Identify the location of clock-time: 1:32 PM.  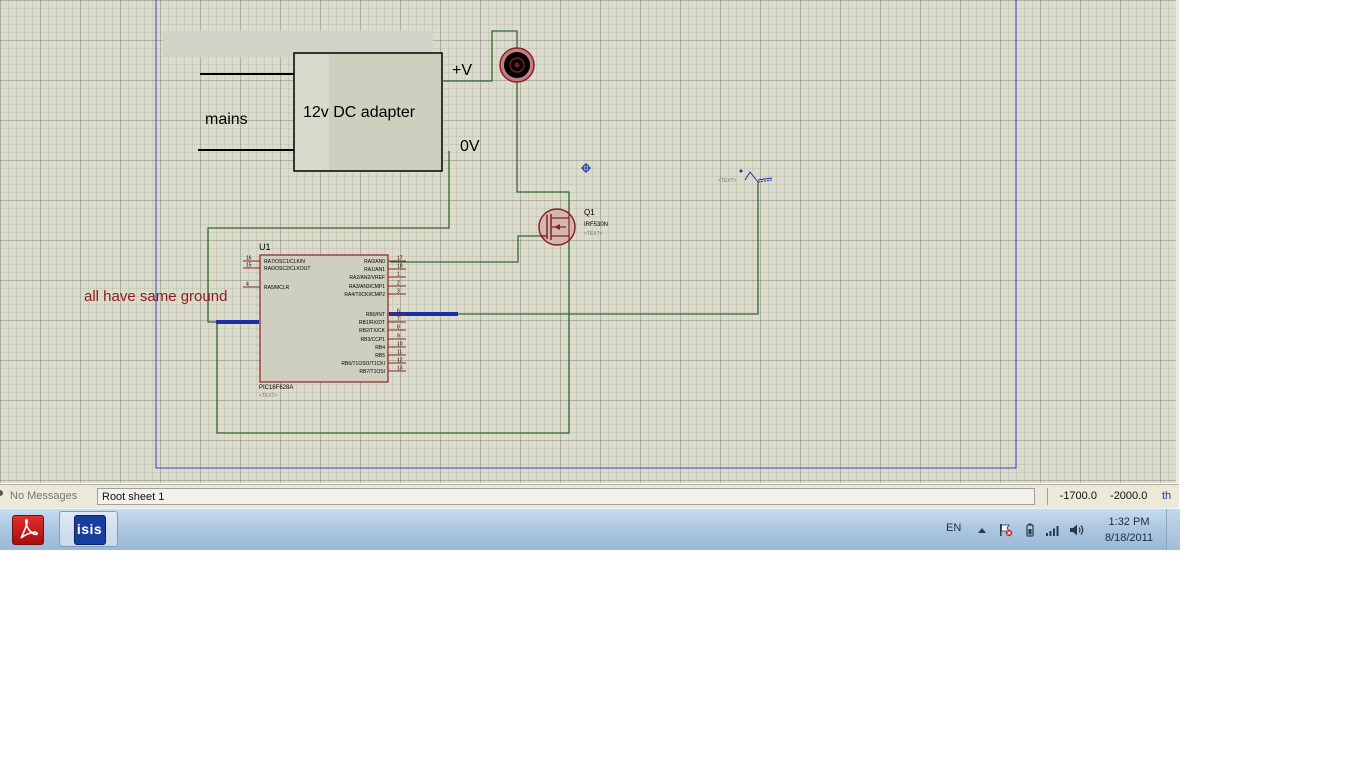
(1129, 522).